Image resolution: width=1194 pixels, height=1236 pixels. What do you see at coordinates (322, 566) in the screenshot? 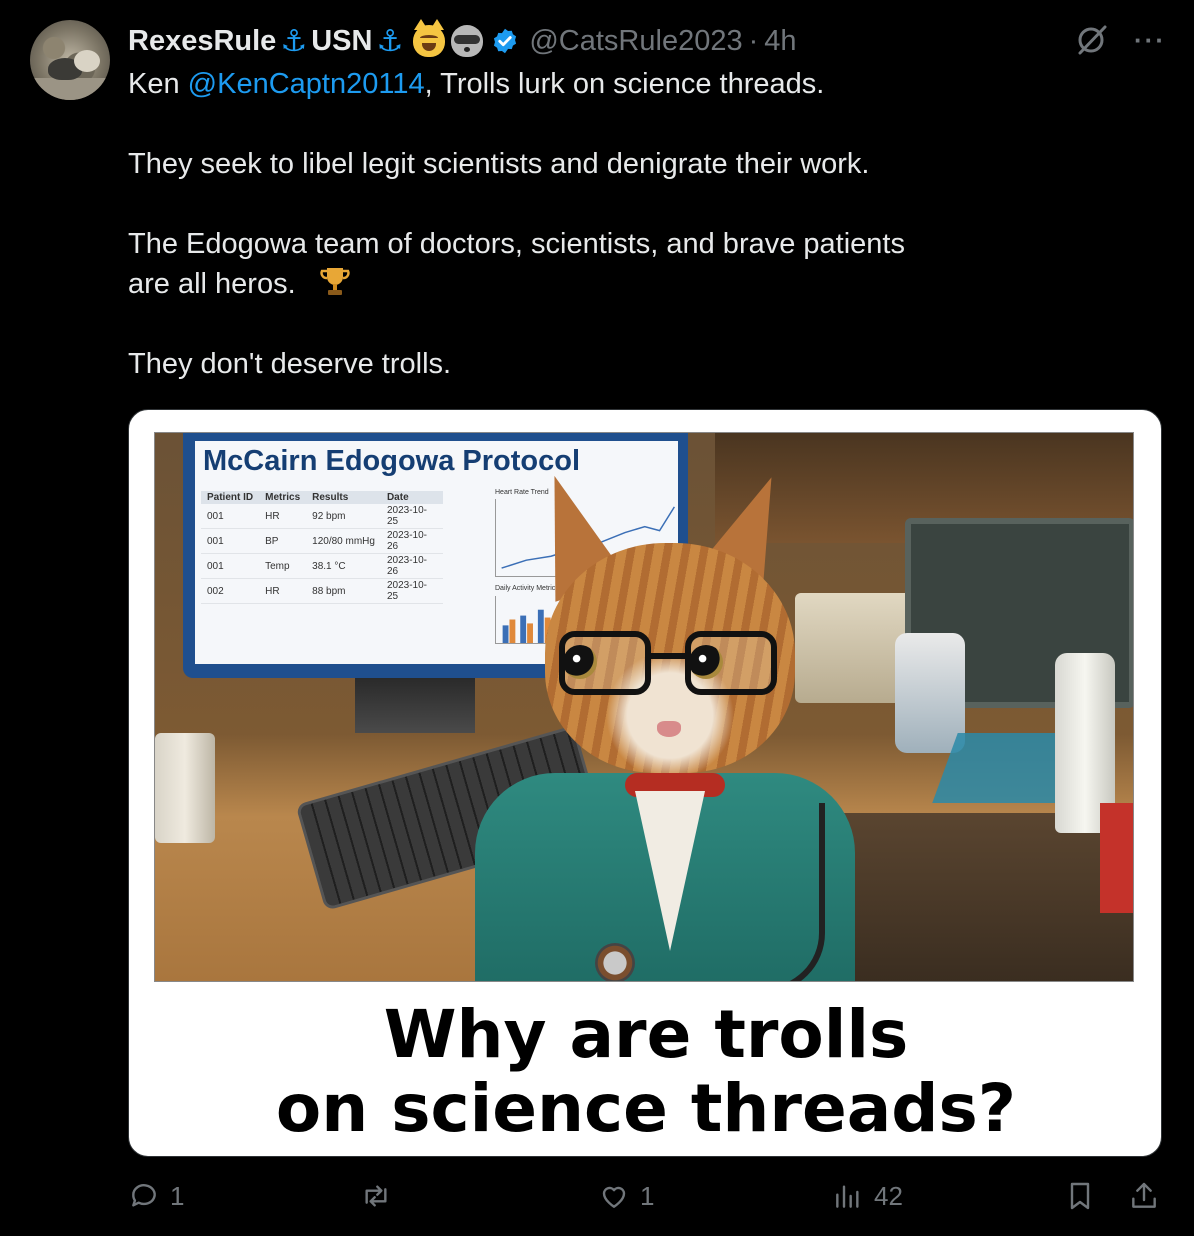
I see `table-row: 001 Temp 38.1 °C 2023-10-26` at bounding box center [322, 566].